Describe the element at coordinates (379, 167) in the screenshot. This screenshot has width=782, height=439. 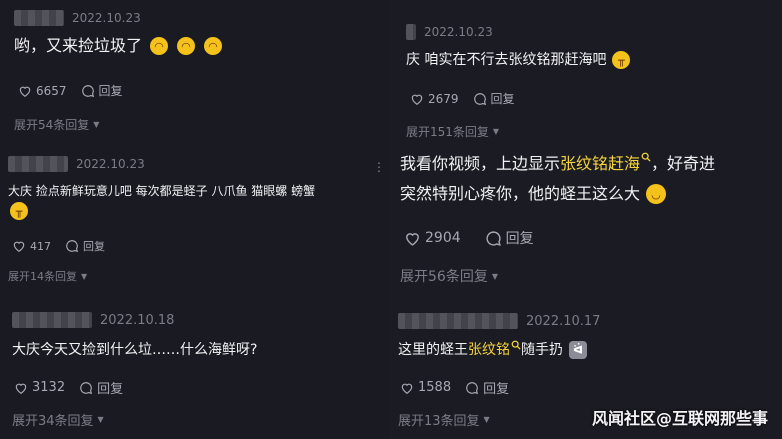
I see `more-icon: ⋮` at that location.